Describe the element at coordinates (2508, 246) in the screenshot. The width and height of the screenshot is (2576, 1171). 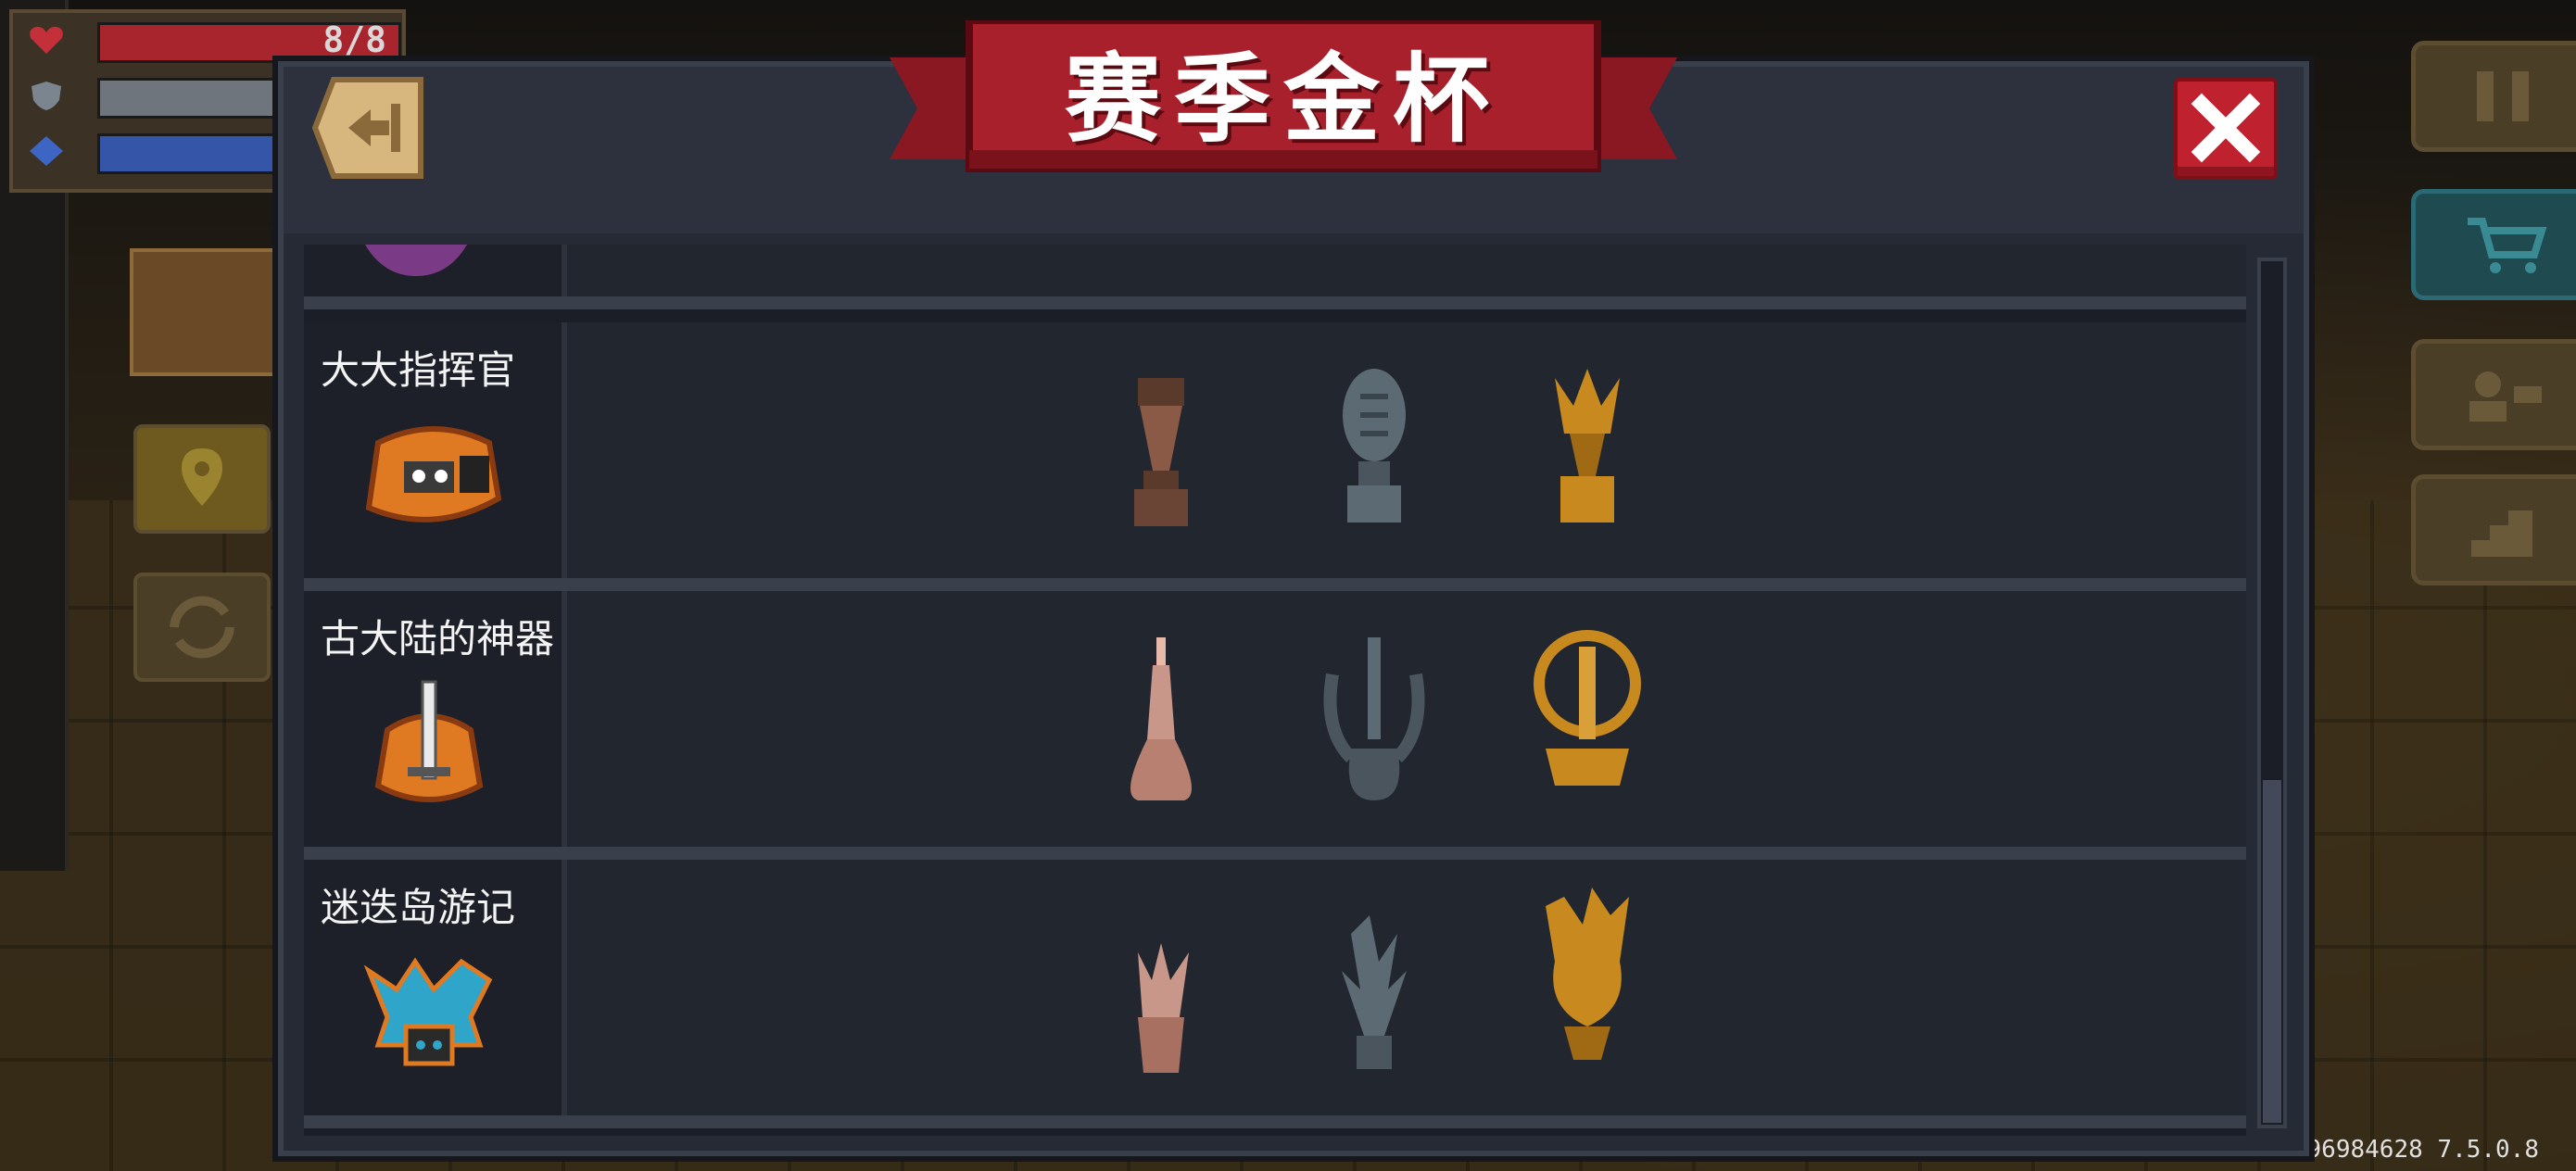
I see `cart-icon` at that location.